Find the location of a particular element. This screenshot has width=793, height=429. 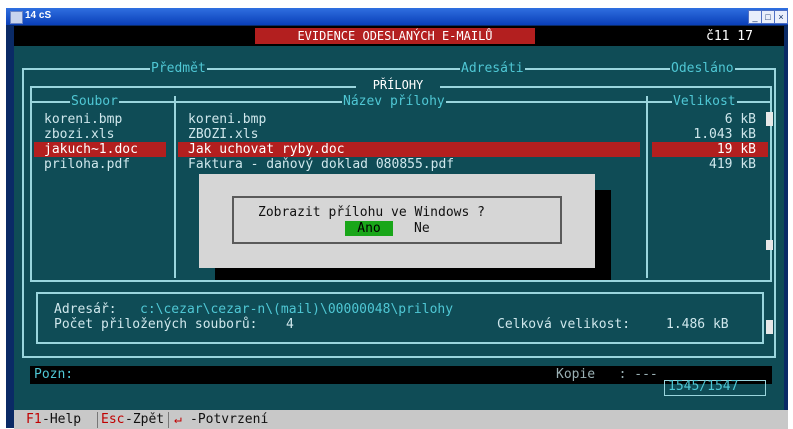

column-nazev-prilohy: Název přílohy is located at coordinates (394, 101).